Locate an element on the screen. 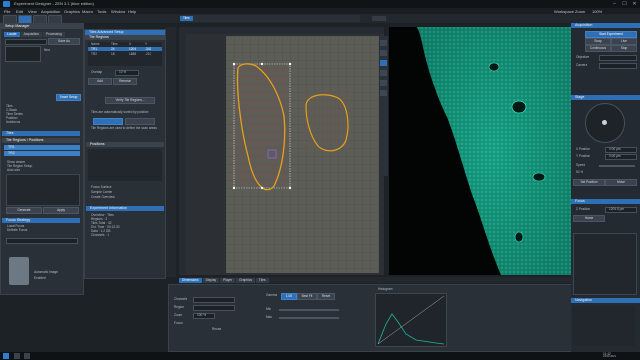  menu-macro: Macro is located at coordinates (87, 11).